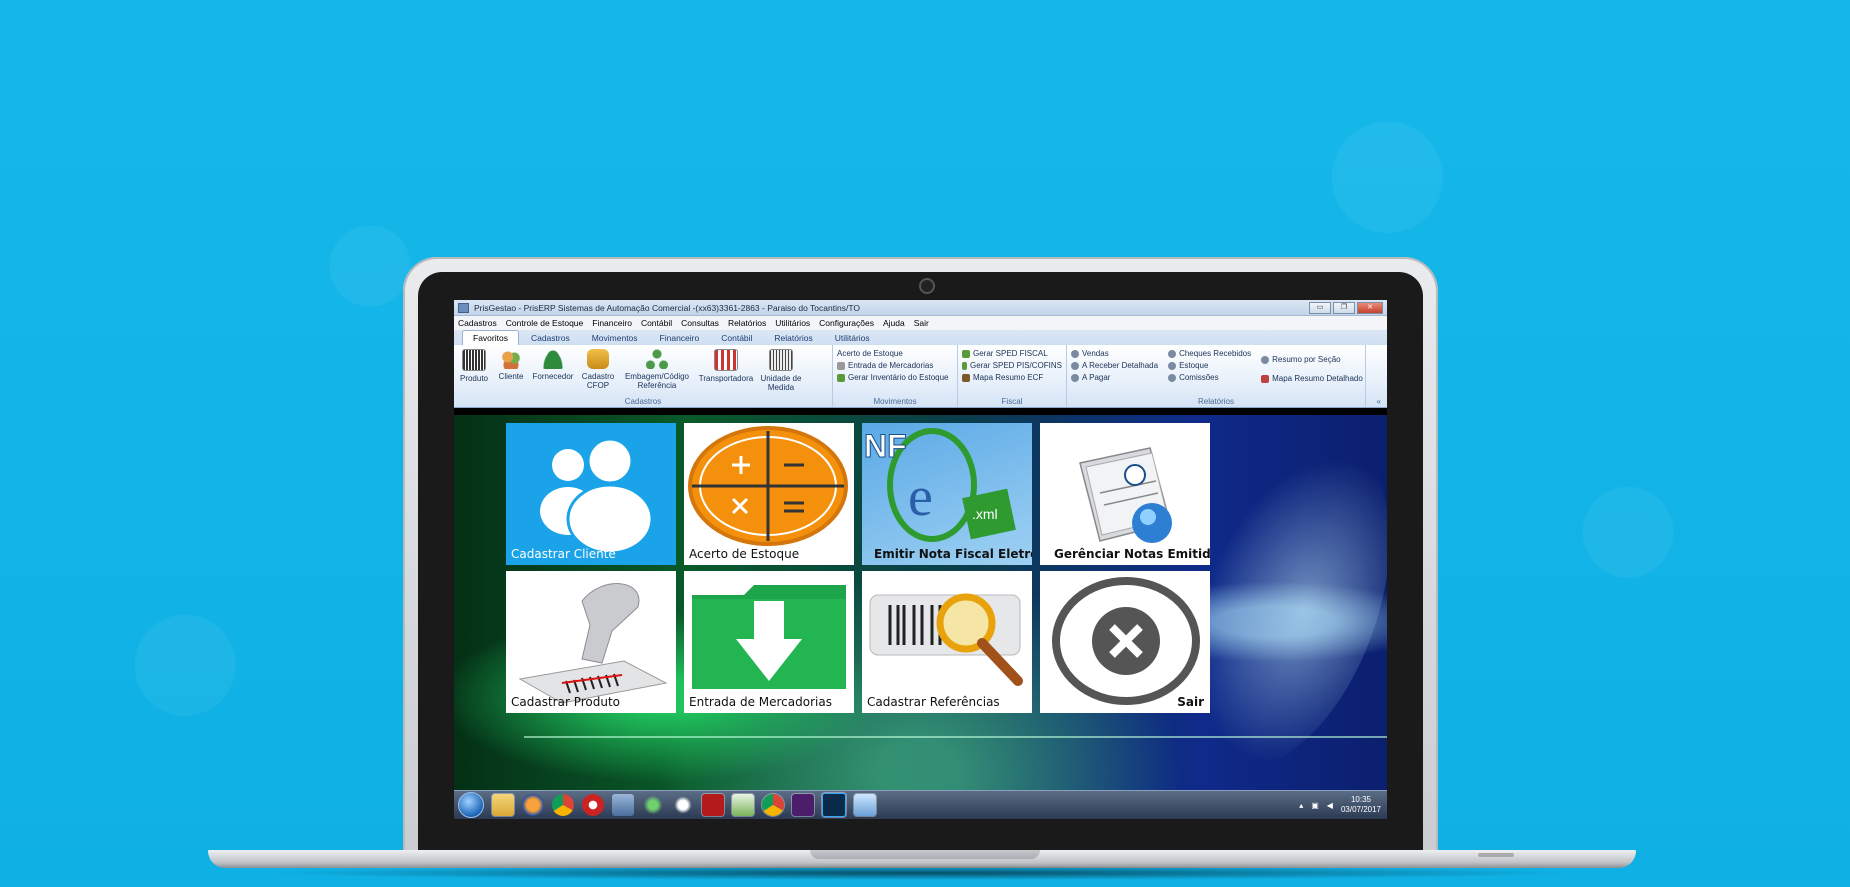  What do you see at coordinates (955, 737) in the screenshot?
I see `wallpaper-line` at bounding box center [955, 737].